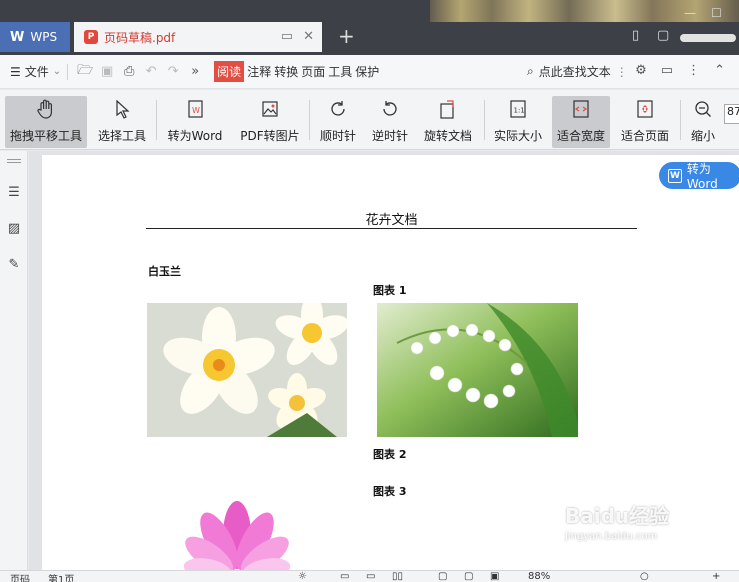  I want to click on tool-hand-label: 拖拽平移工具, so click(45, 136).